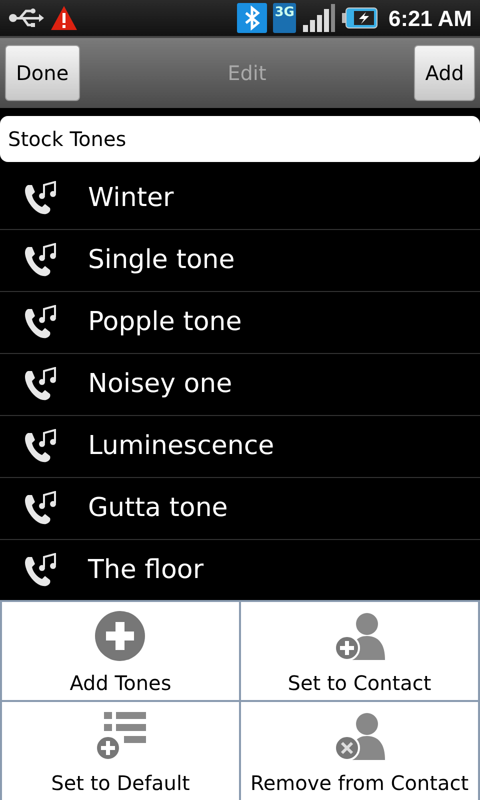 Image resolution: width=480 pixels, height=800 pixels. Describe the element at coordinates (444, 73) in the screenshot. I see `add-button: Add` at that location.